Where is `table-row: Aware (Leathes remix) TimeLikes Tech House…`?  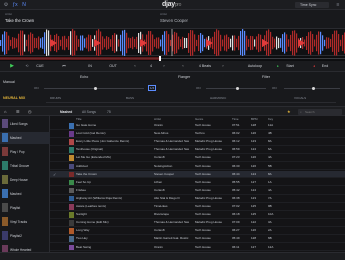
table-row: Aware (Leathes remix) TimeLikes Tech House… is located at coordinates (197, 207).